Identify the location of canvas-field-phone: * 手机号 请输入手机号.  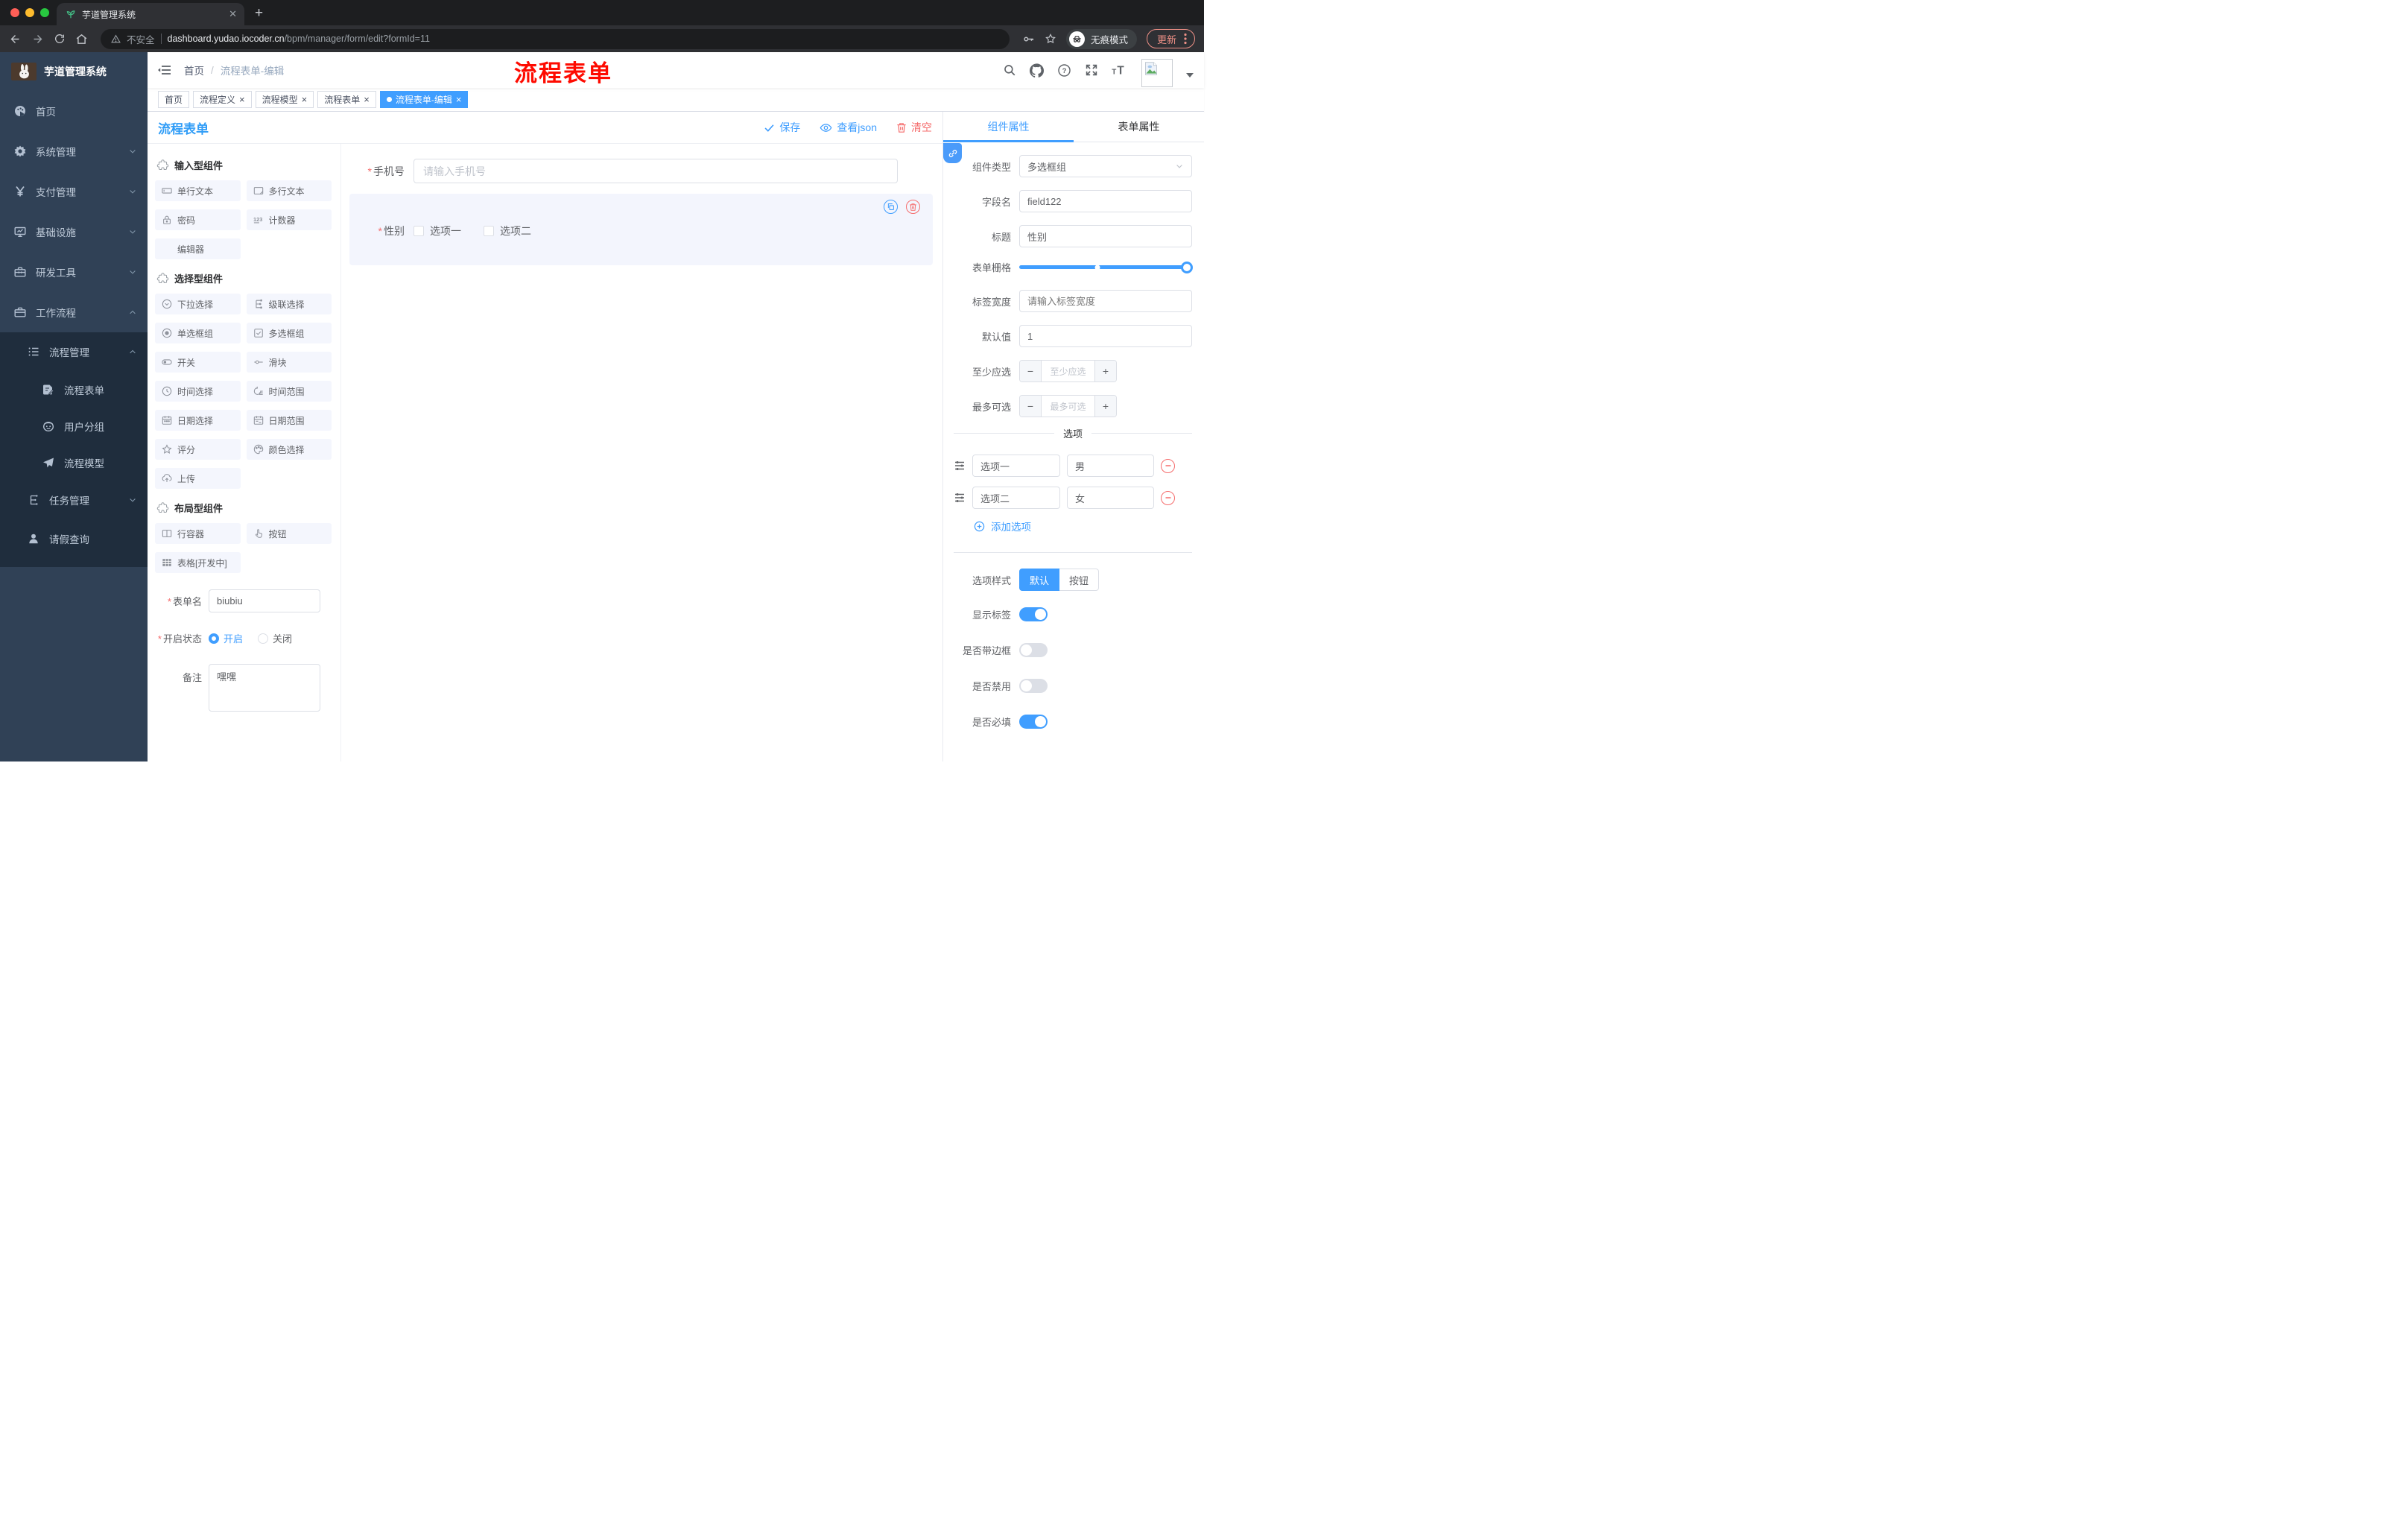
(641, 171).